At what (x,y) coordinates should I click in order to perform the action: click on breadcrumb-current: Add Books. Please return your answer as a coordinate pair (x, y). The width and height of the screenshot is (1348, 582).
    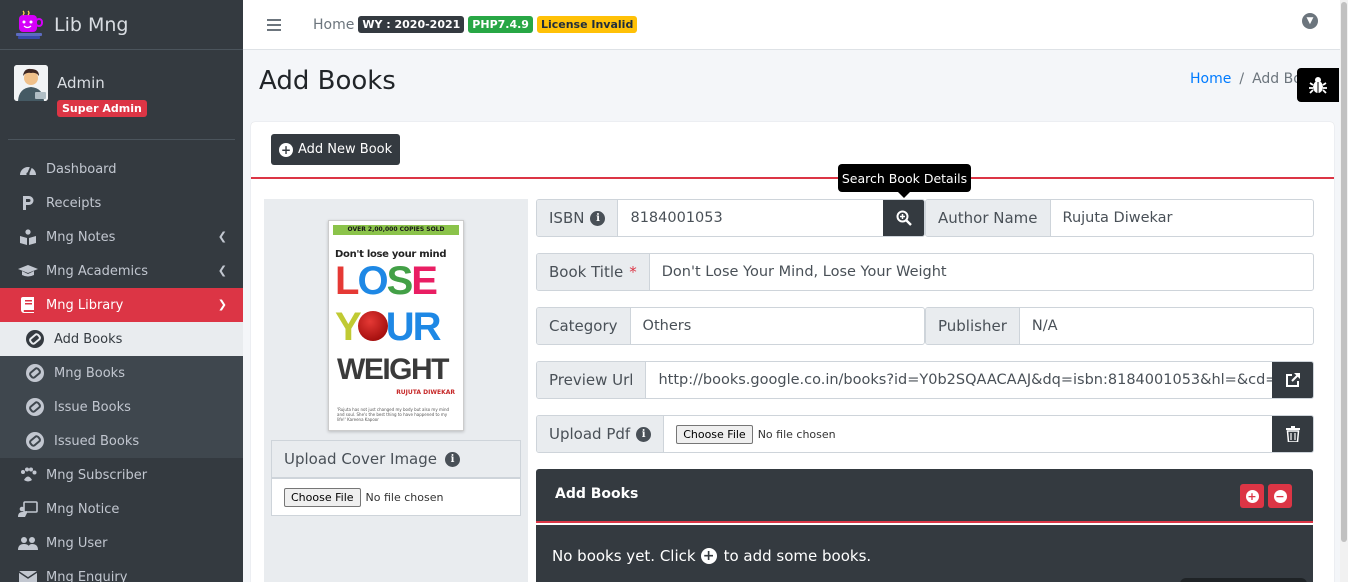
    Looking at the image, I should click on (1274, 79).